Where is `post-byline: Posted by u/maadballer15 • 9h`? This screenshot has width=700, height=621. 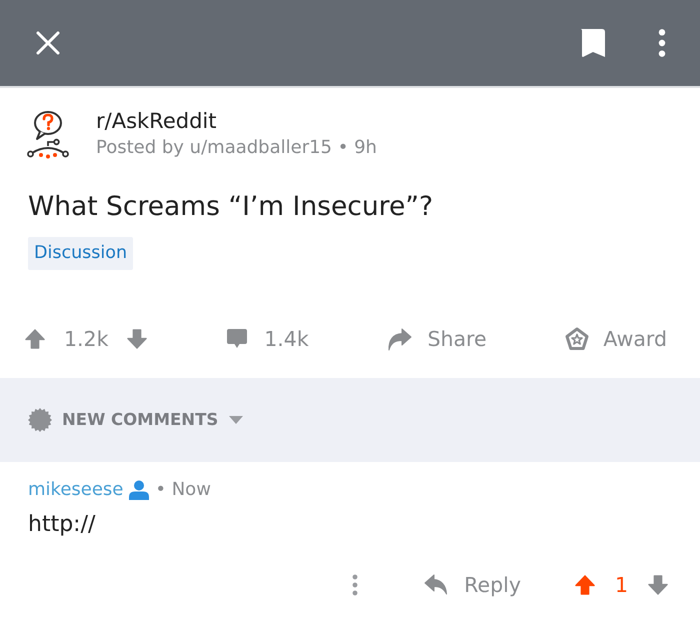 post-byline: Posted by u/maadballer15 • 9h is located at coordinates (236, 147).